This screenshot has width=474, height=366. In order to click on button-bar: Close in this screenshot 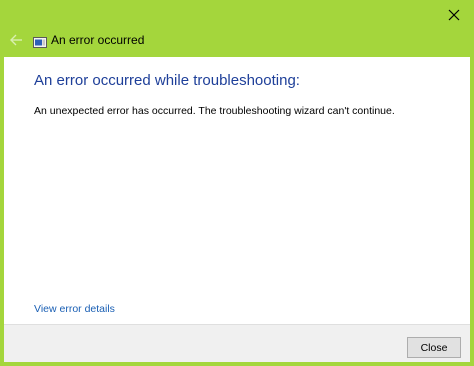, I will do `click(237, 343)`.